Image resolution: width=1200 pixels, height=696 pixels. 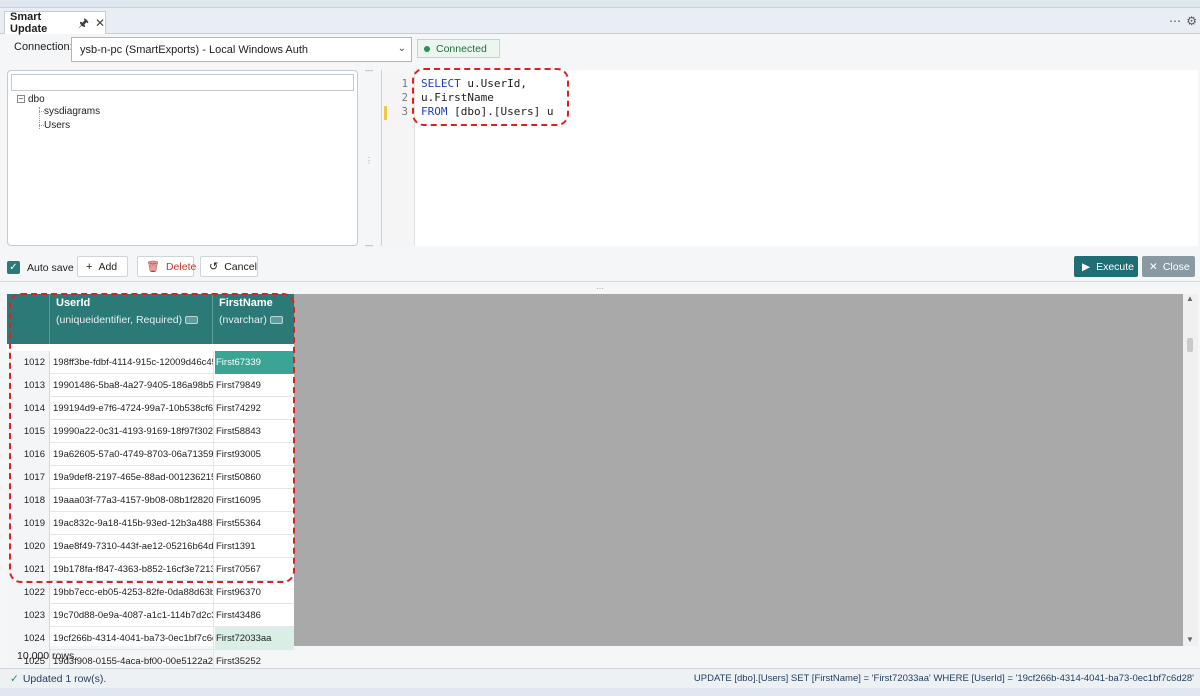 I want to click on row-number: 1022, so click(x=28, y=592).